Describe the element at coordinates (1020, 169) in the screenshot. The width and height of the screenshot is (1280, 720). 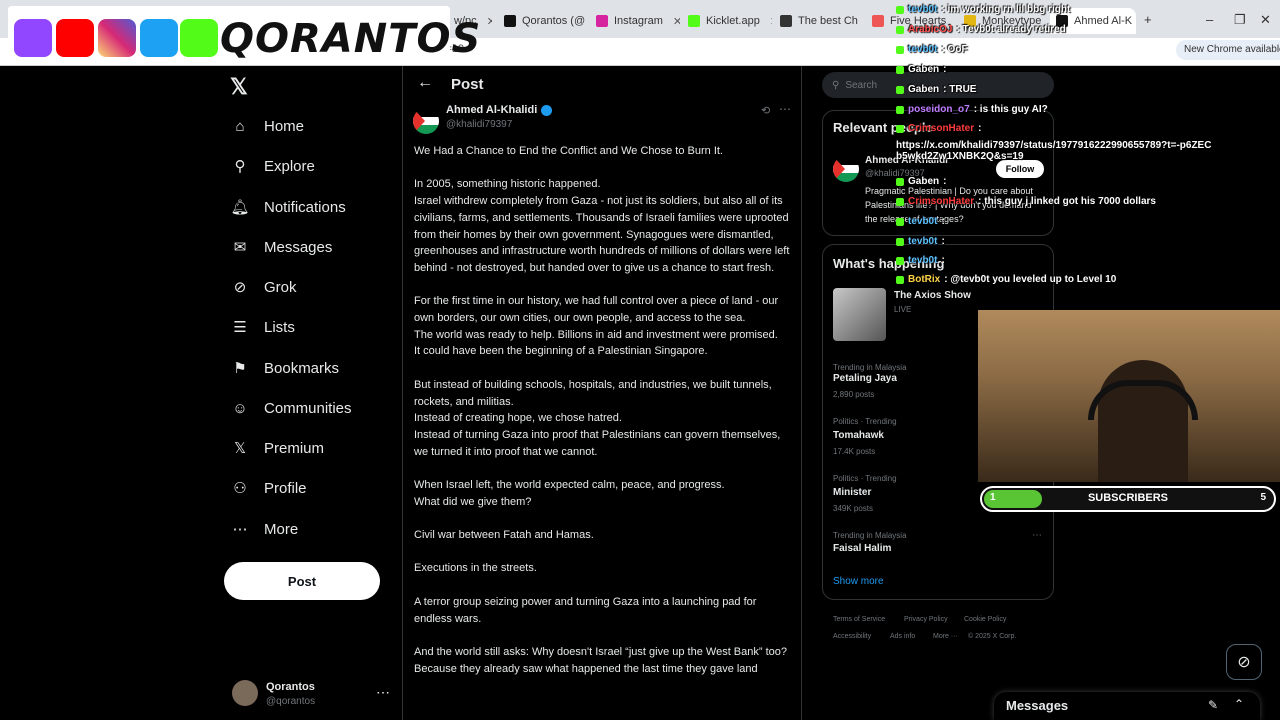
I see `follow-button: Follow` at that location.